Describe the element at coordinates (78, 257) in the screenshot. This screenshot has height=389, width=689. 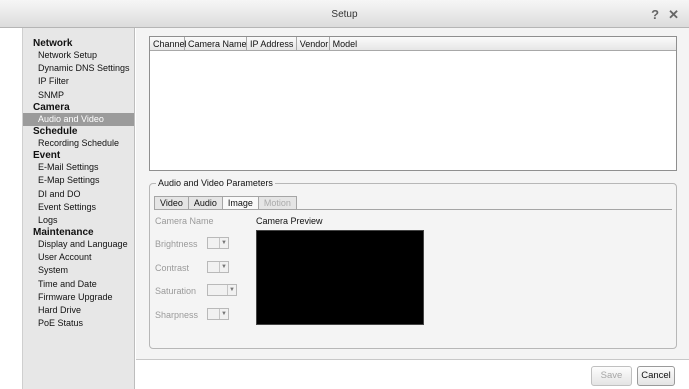
I see `sidebar-item-user-account: User Account` at that location.